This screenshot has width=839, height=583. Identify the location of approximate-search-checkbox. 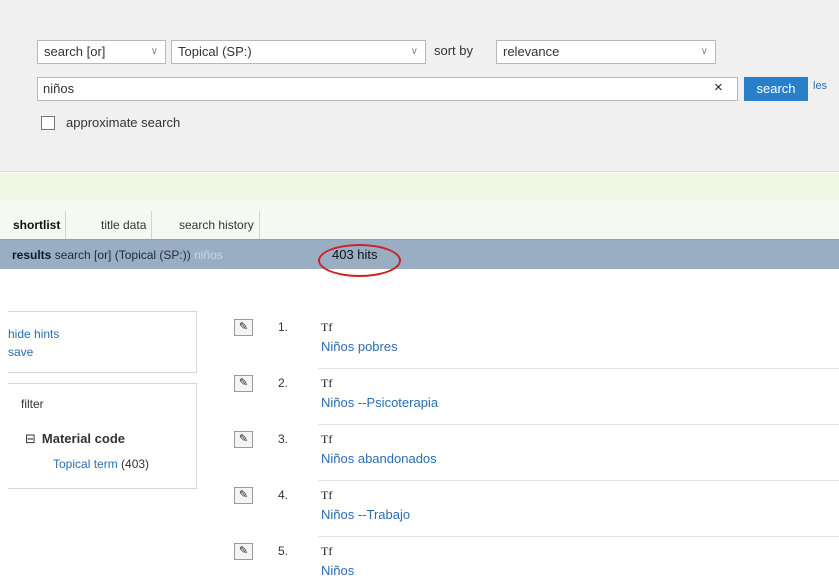
(48, 123).